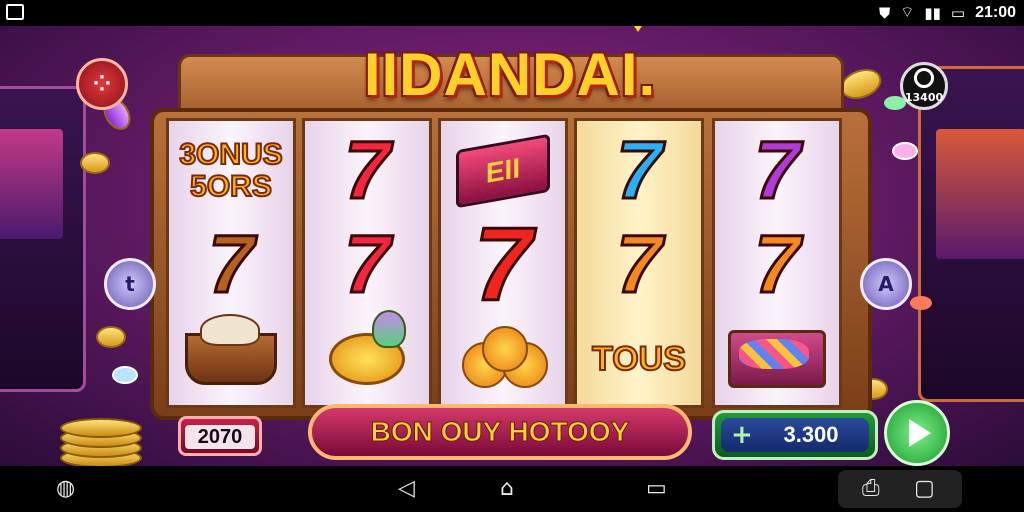  Describe the element at coordinates (924, 78) in the screenshot. I see `coin-icon` at that location.